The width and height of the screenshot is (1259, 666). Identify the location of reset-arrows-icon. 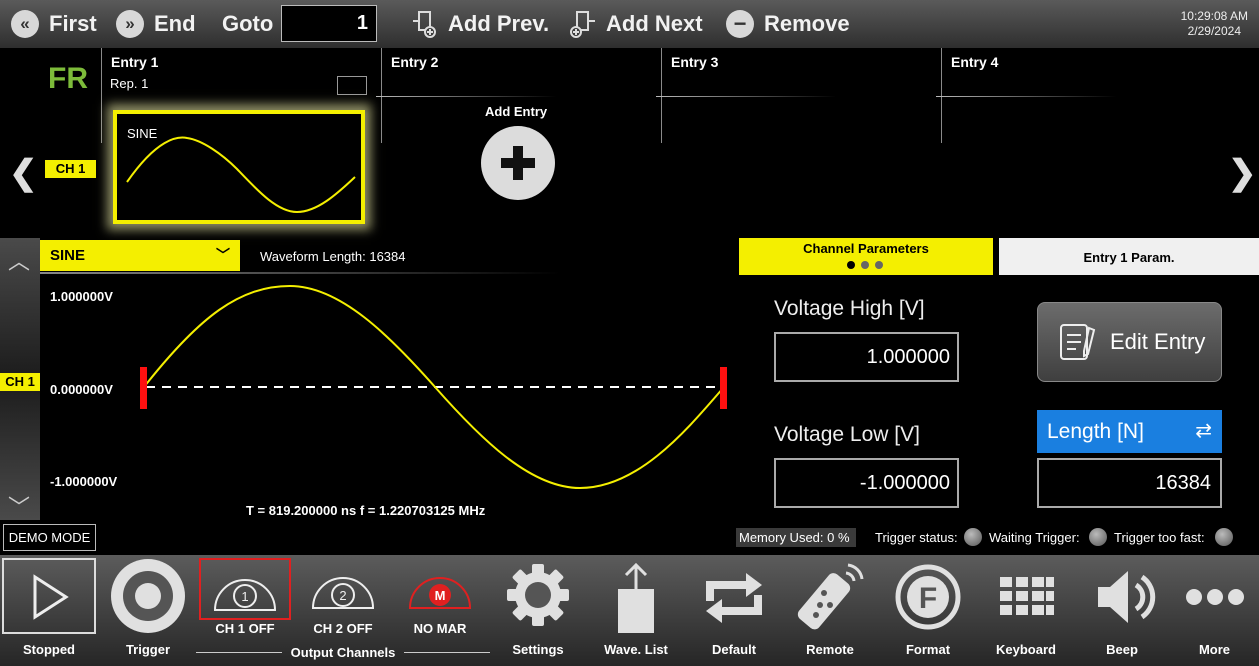
(734, 598).